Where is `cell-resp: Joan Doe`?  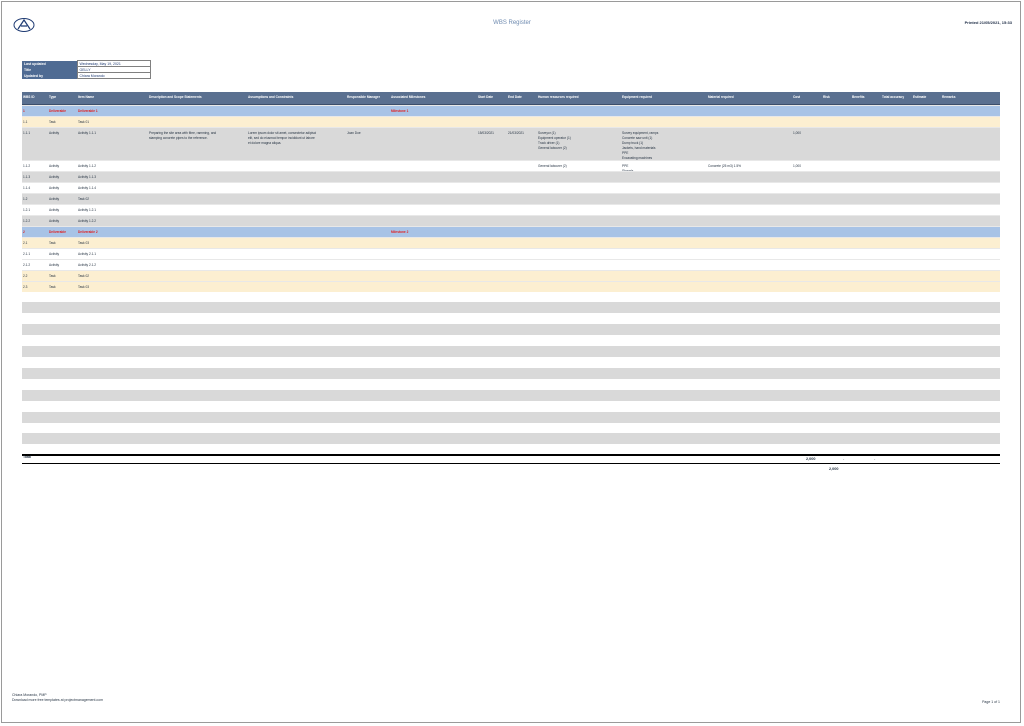 cell-resp: Joan Doe is located at coordinates (354, 133).